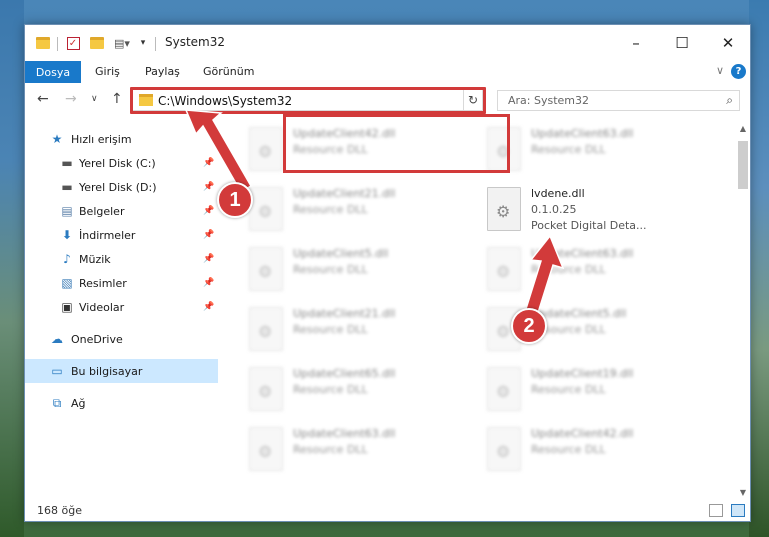  I want to click on properties-icon: ✓, so click(73, 43).